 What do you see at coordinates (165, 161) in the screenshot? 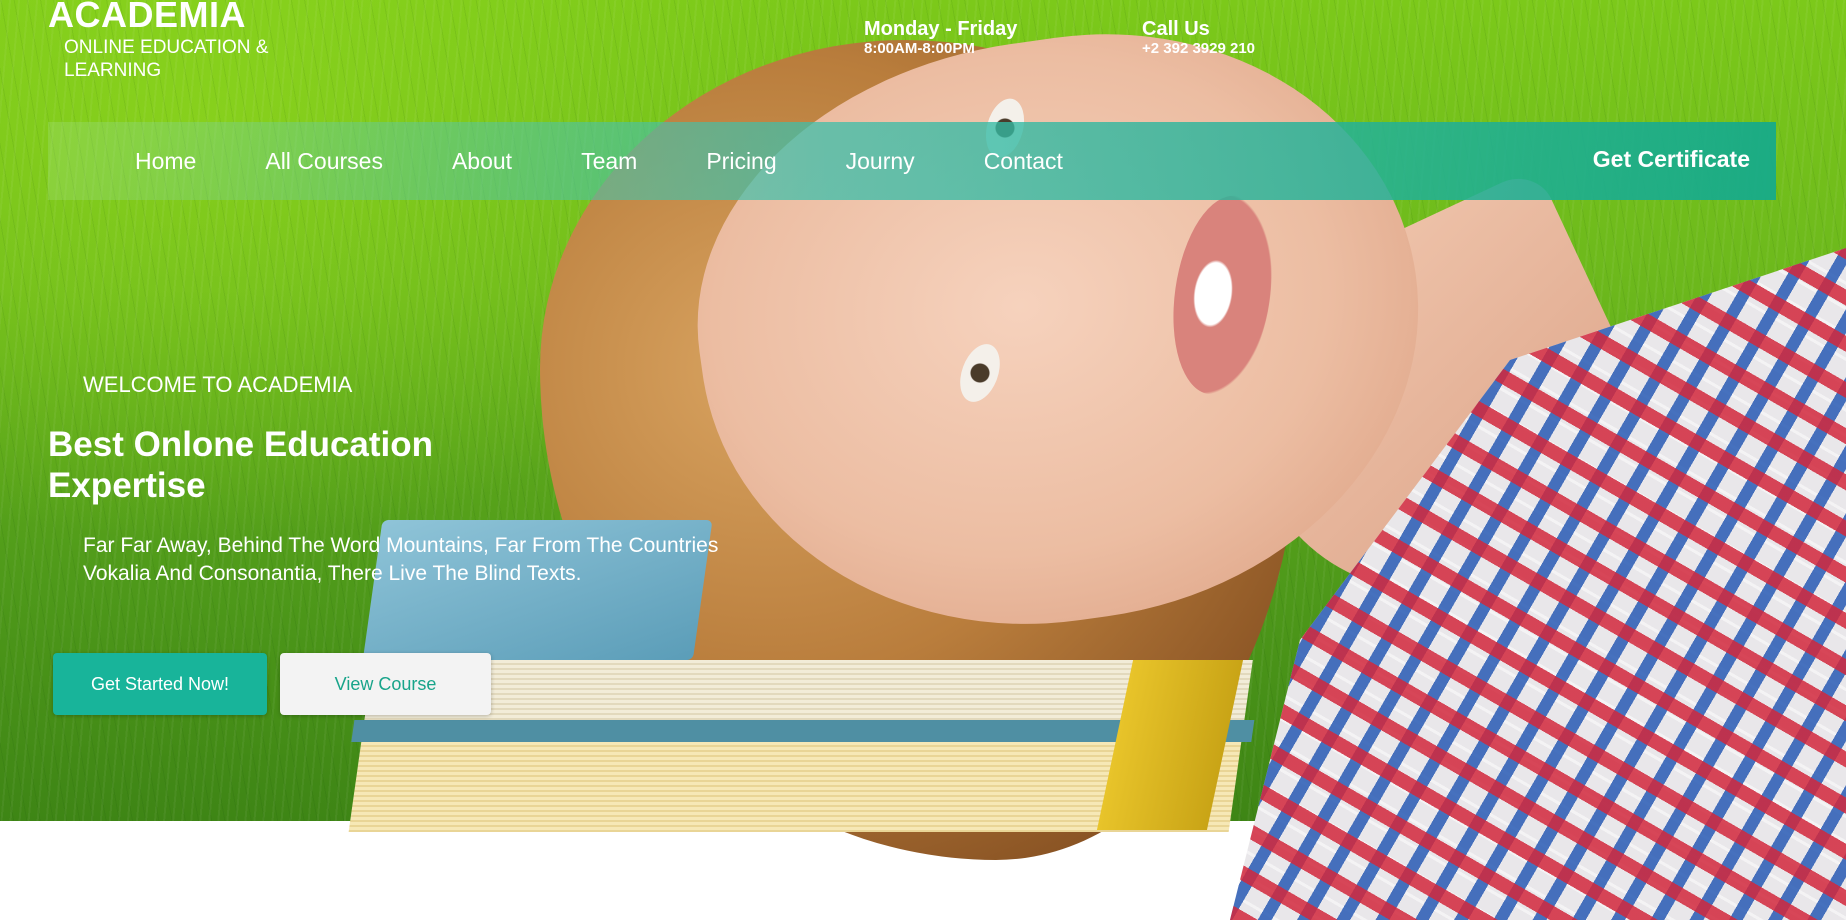
I see `nav-item-home: Home` at bounding box center [165, 161].